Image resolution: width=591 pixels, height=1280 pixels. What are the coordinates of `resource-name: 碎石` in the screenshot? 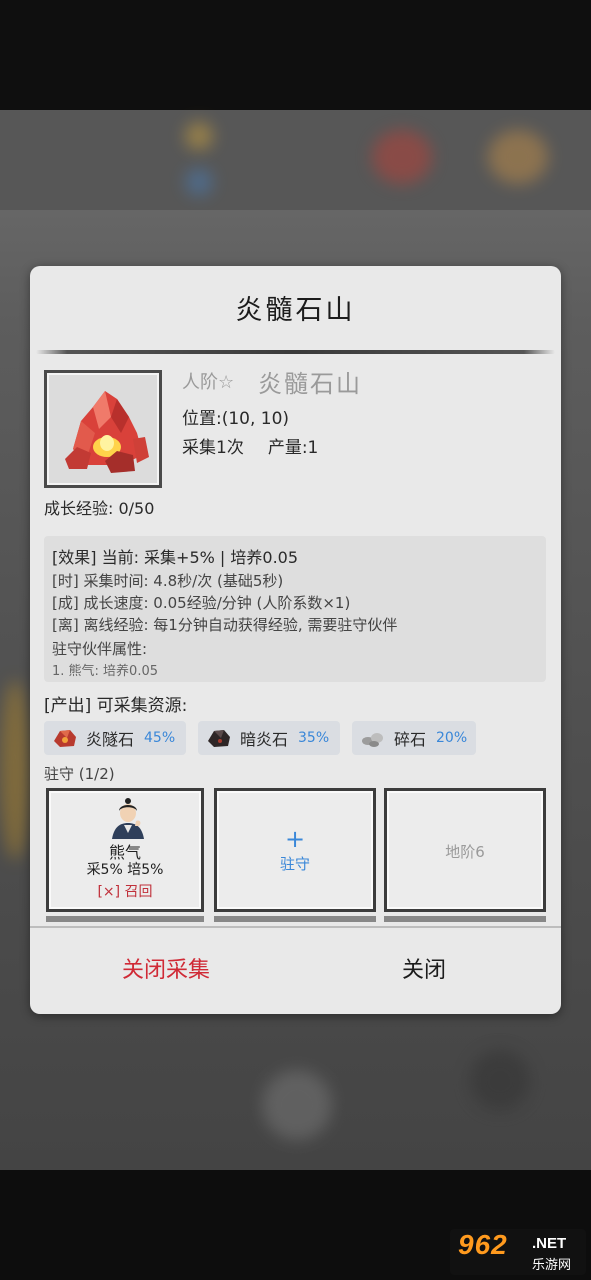 It's located at (410, 739).